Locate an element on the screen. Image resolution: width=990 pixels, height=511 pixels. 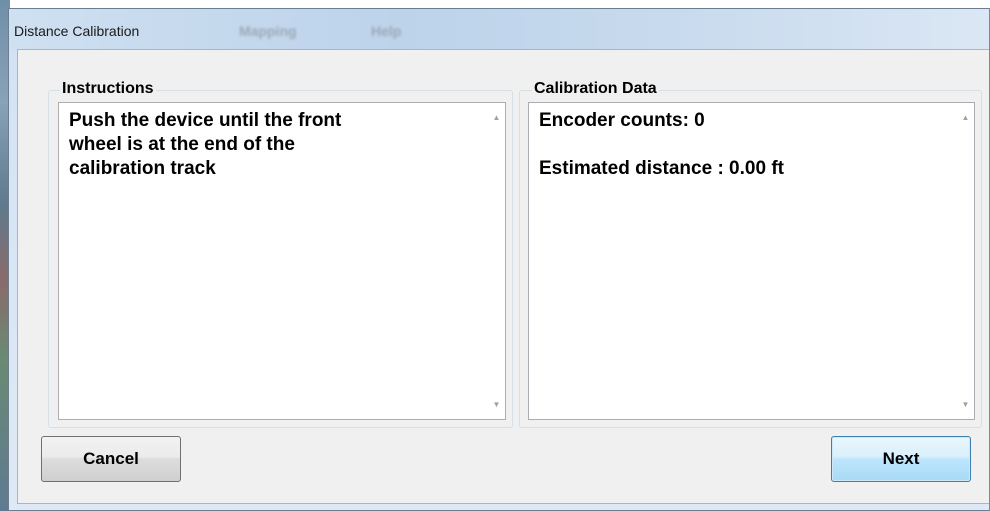
encoder-counts-readout: Encoder counts: 0 is located at coordinates (622, 120).